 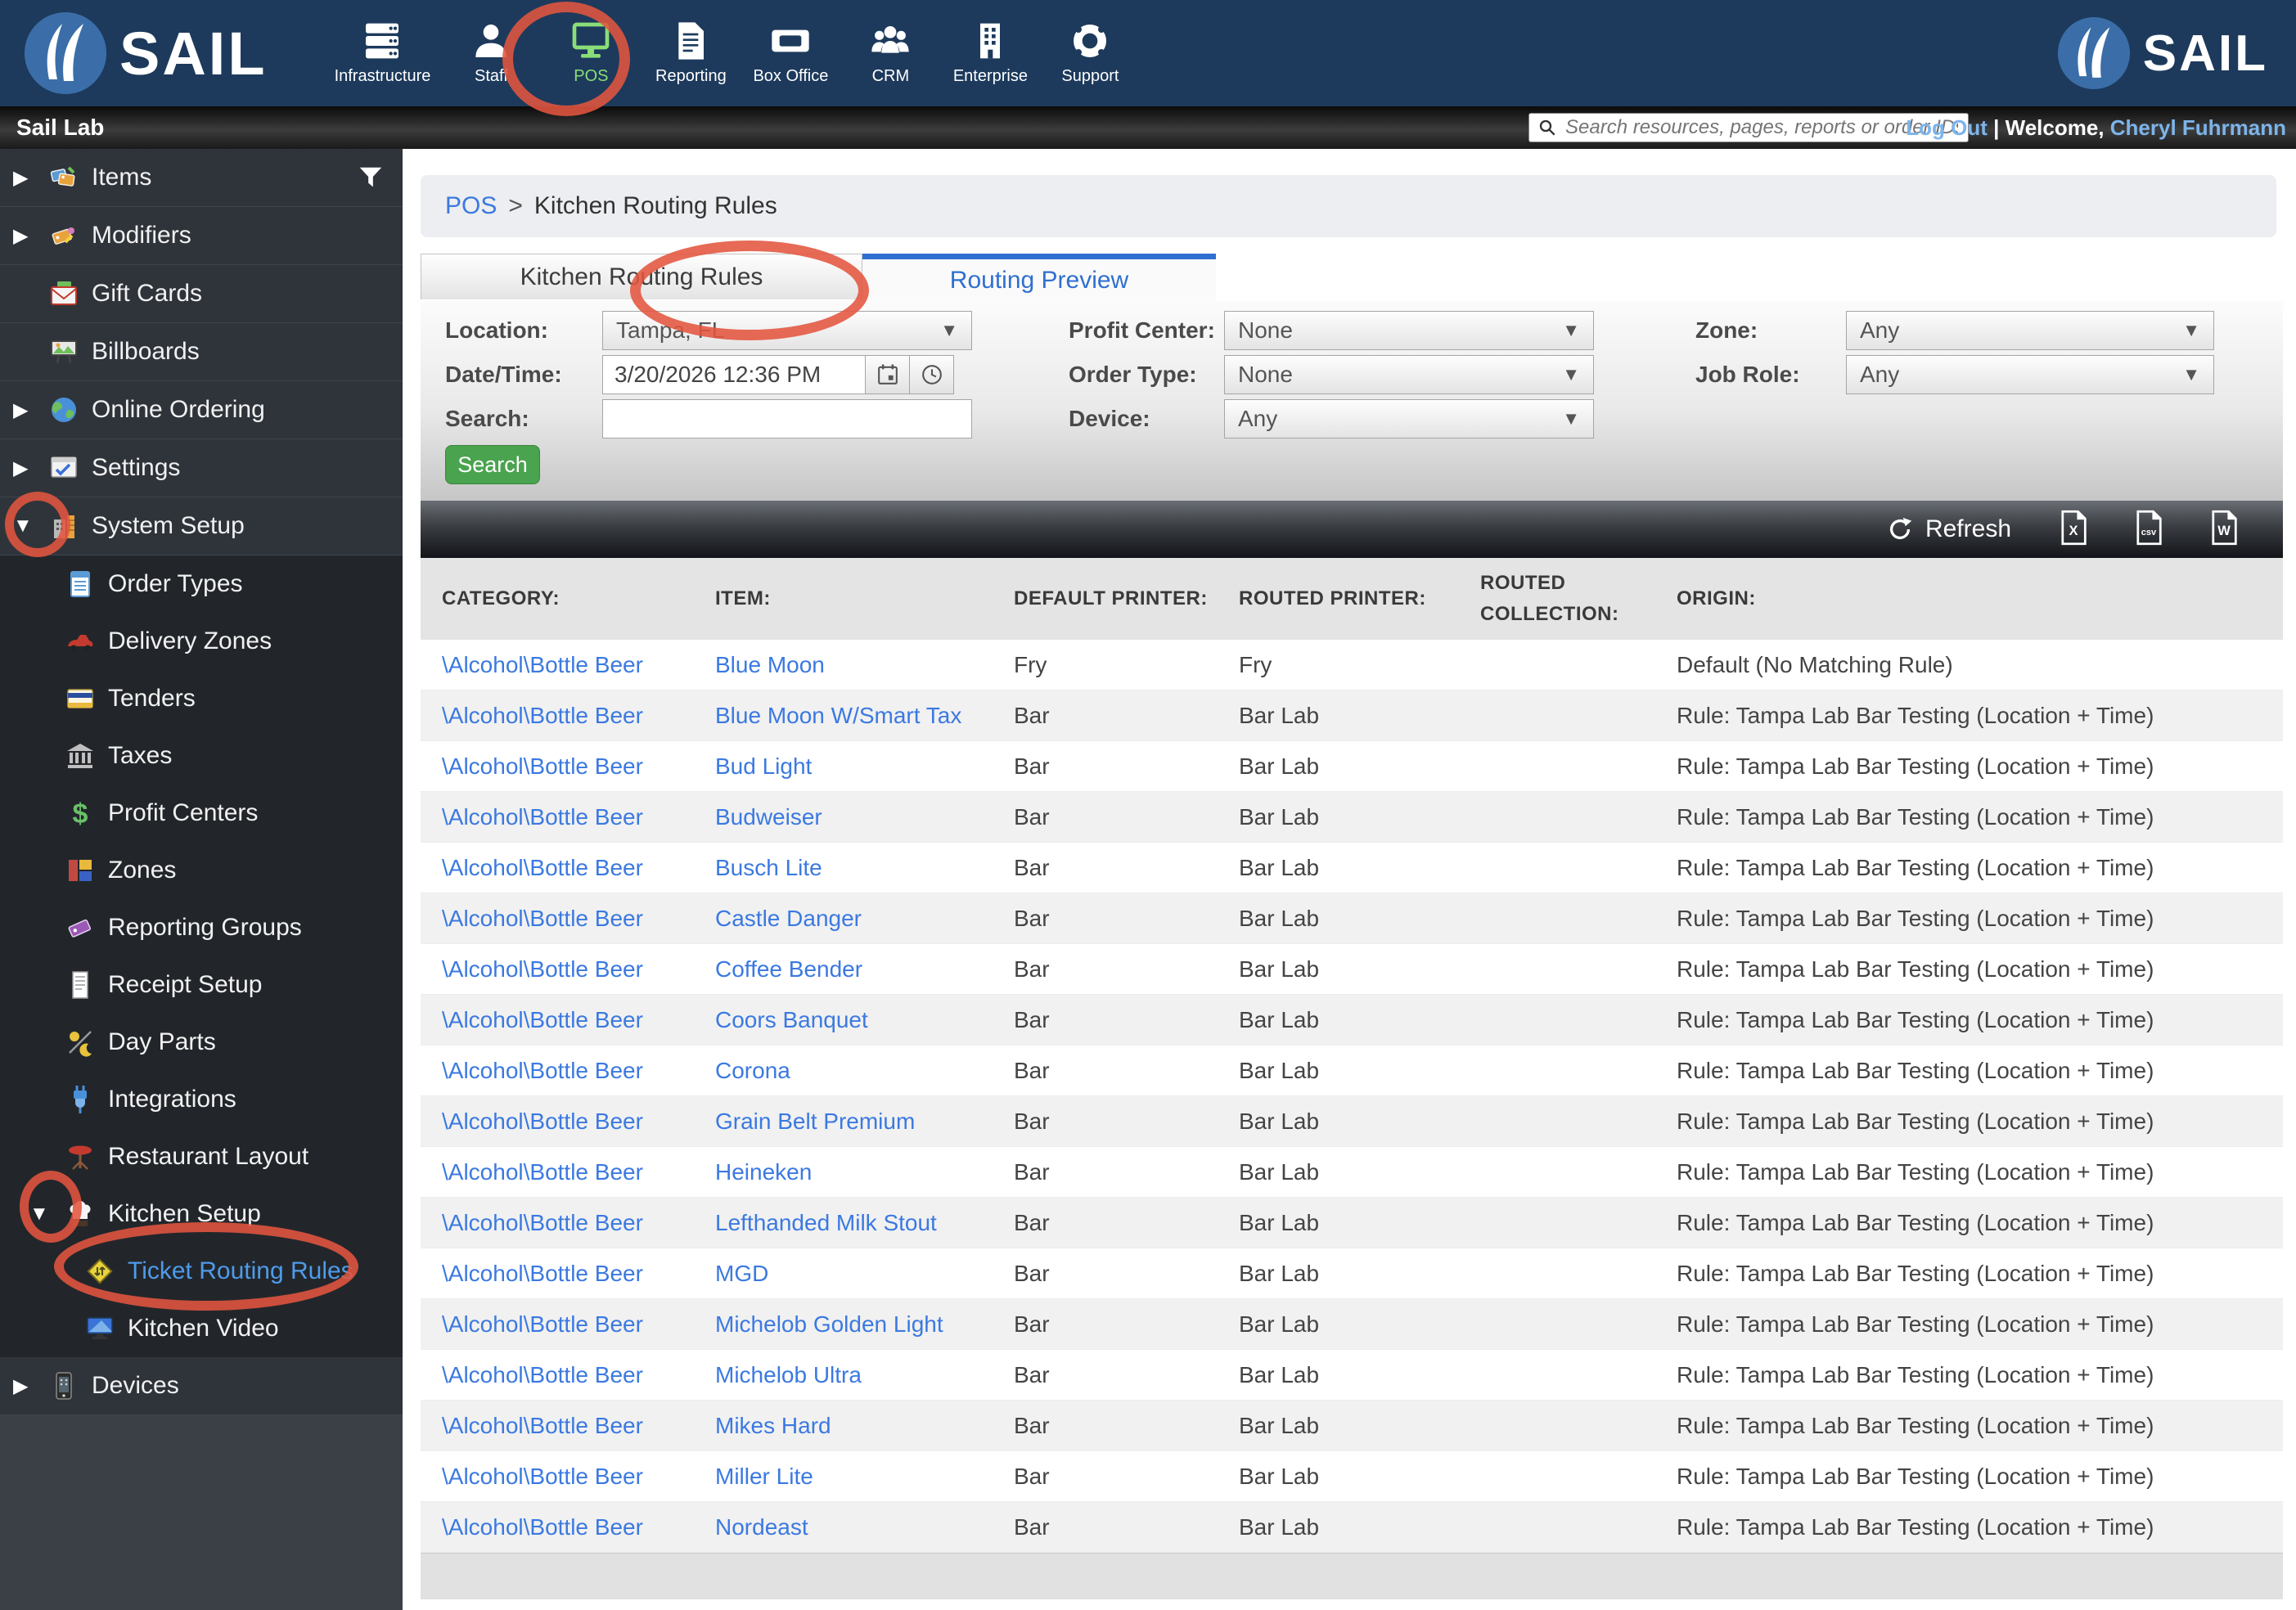 What do you see at coordinates (201, 1156) in the screenshot?
I see `sidebar-item-restaurant-layout: Restaurant Layout` at bounding box center [201, 1156].